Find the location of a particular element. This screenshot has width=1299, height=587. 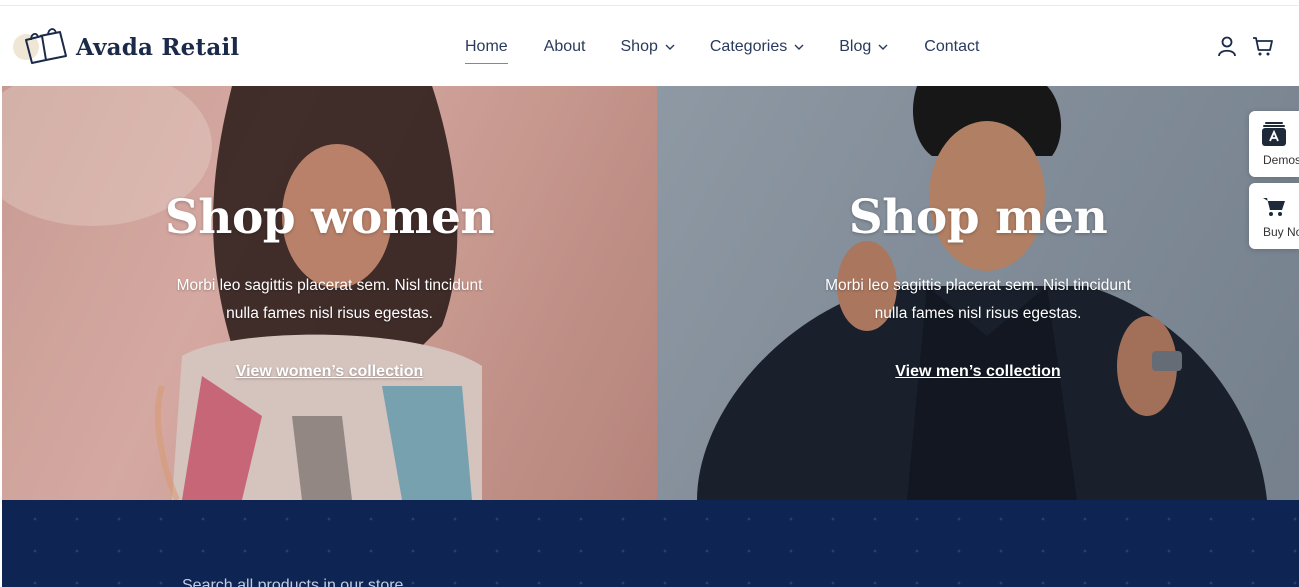

nav-about-label: About is located at coordinates (564, 46).